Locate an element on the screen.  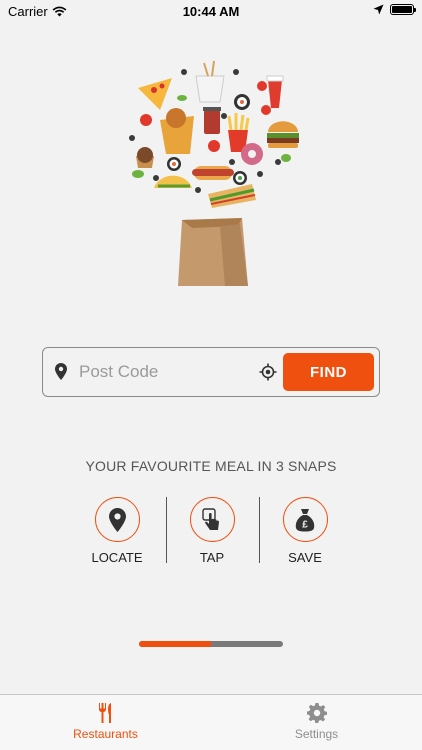
muffin-icon is located at coordinates (145, 157).